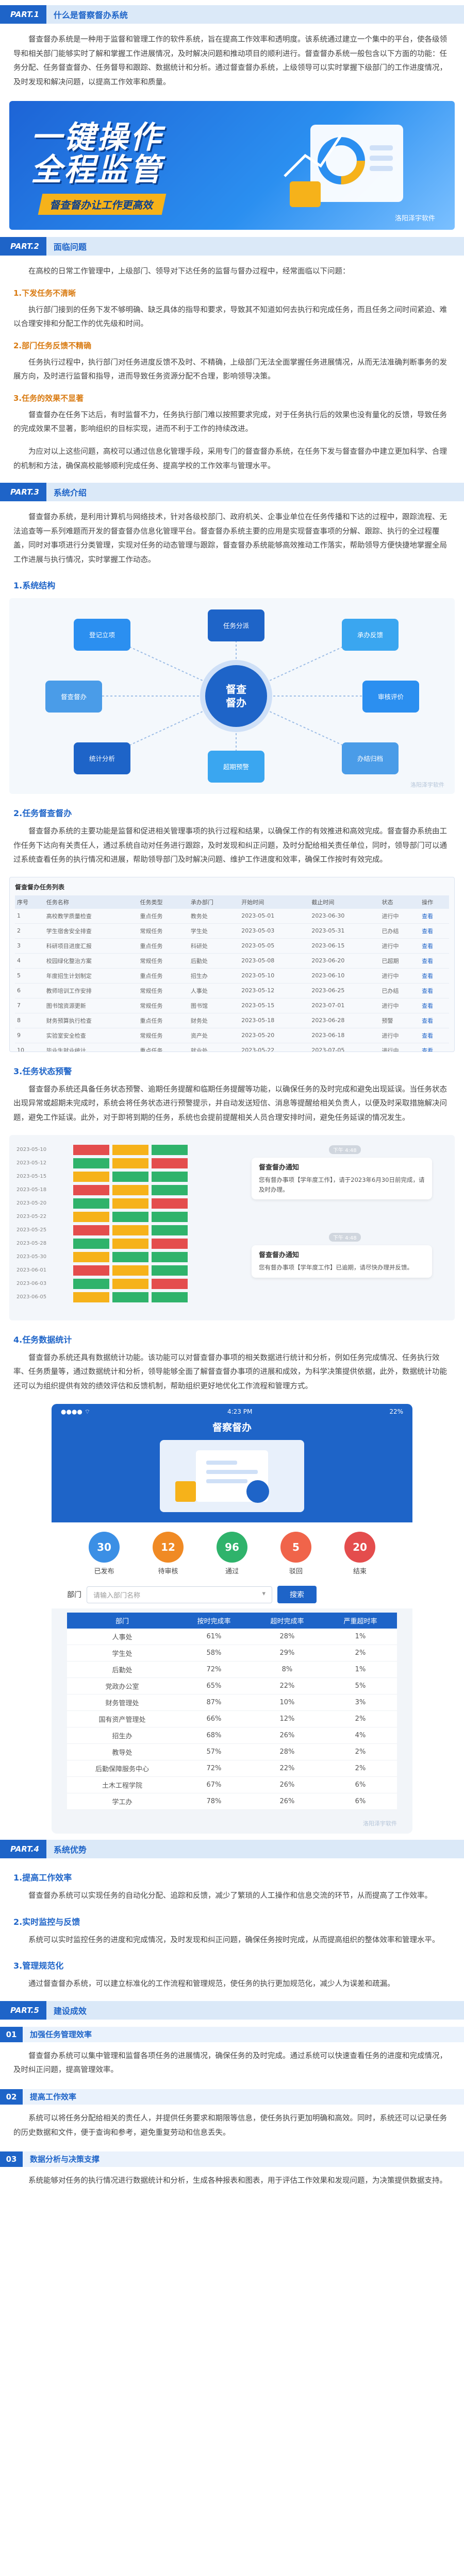 The image size is (464, 2576). Describe the element at coordinates (214, 1686) in the screenshot. I see `table-cell: 65%` at that location.